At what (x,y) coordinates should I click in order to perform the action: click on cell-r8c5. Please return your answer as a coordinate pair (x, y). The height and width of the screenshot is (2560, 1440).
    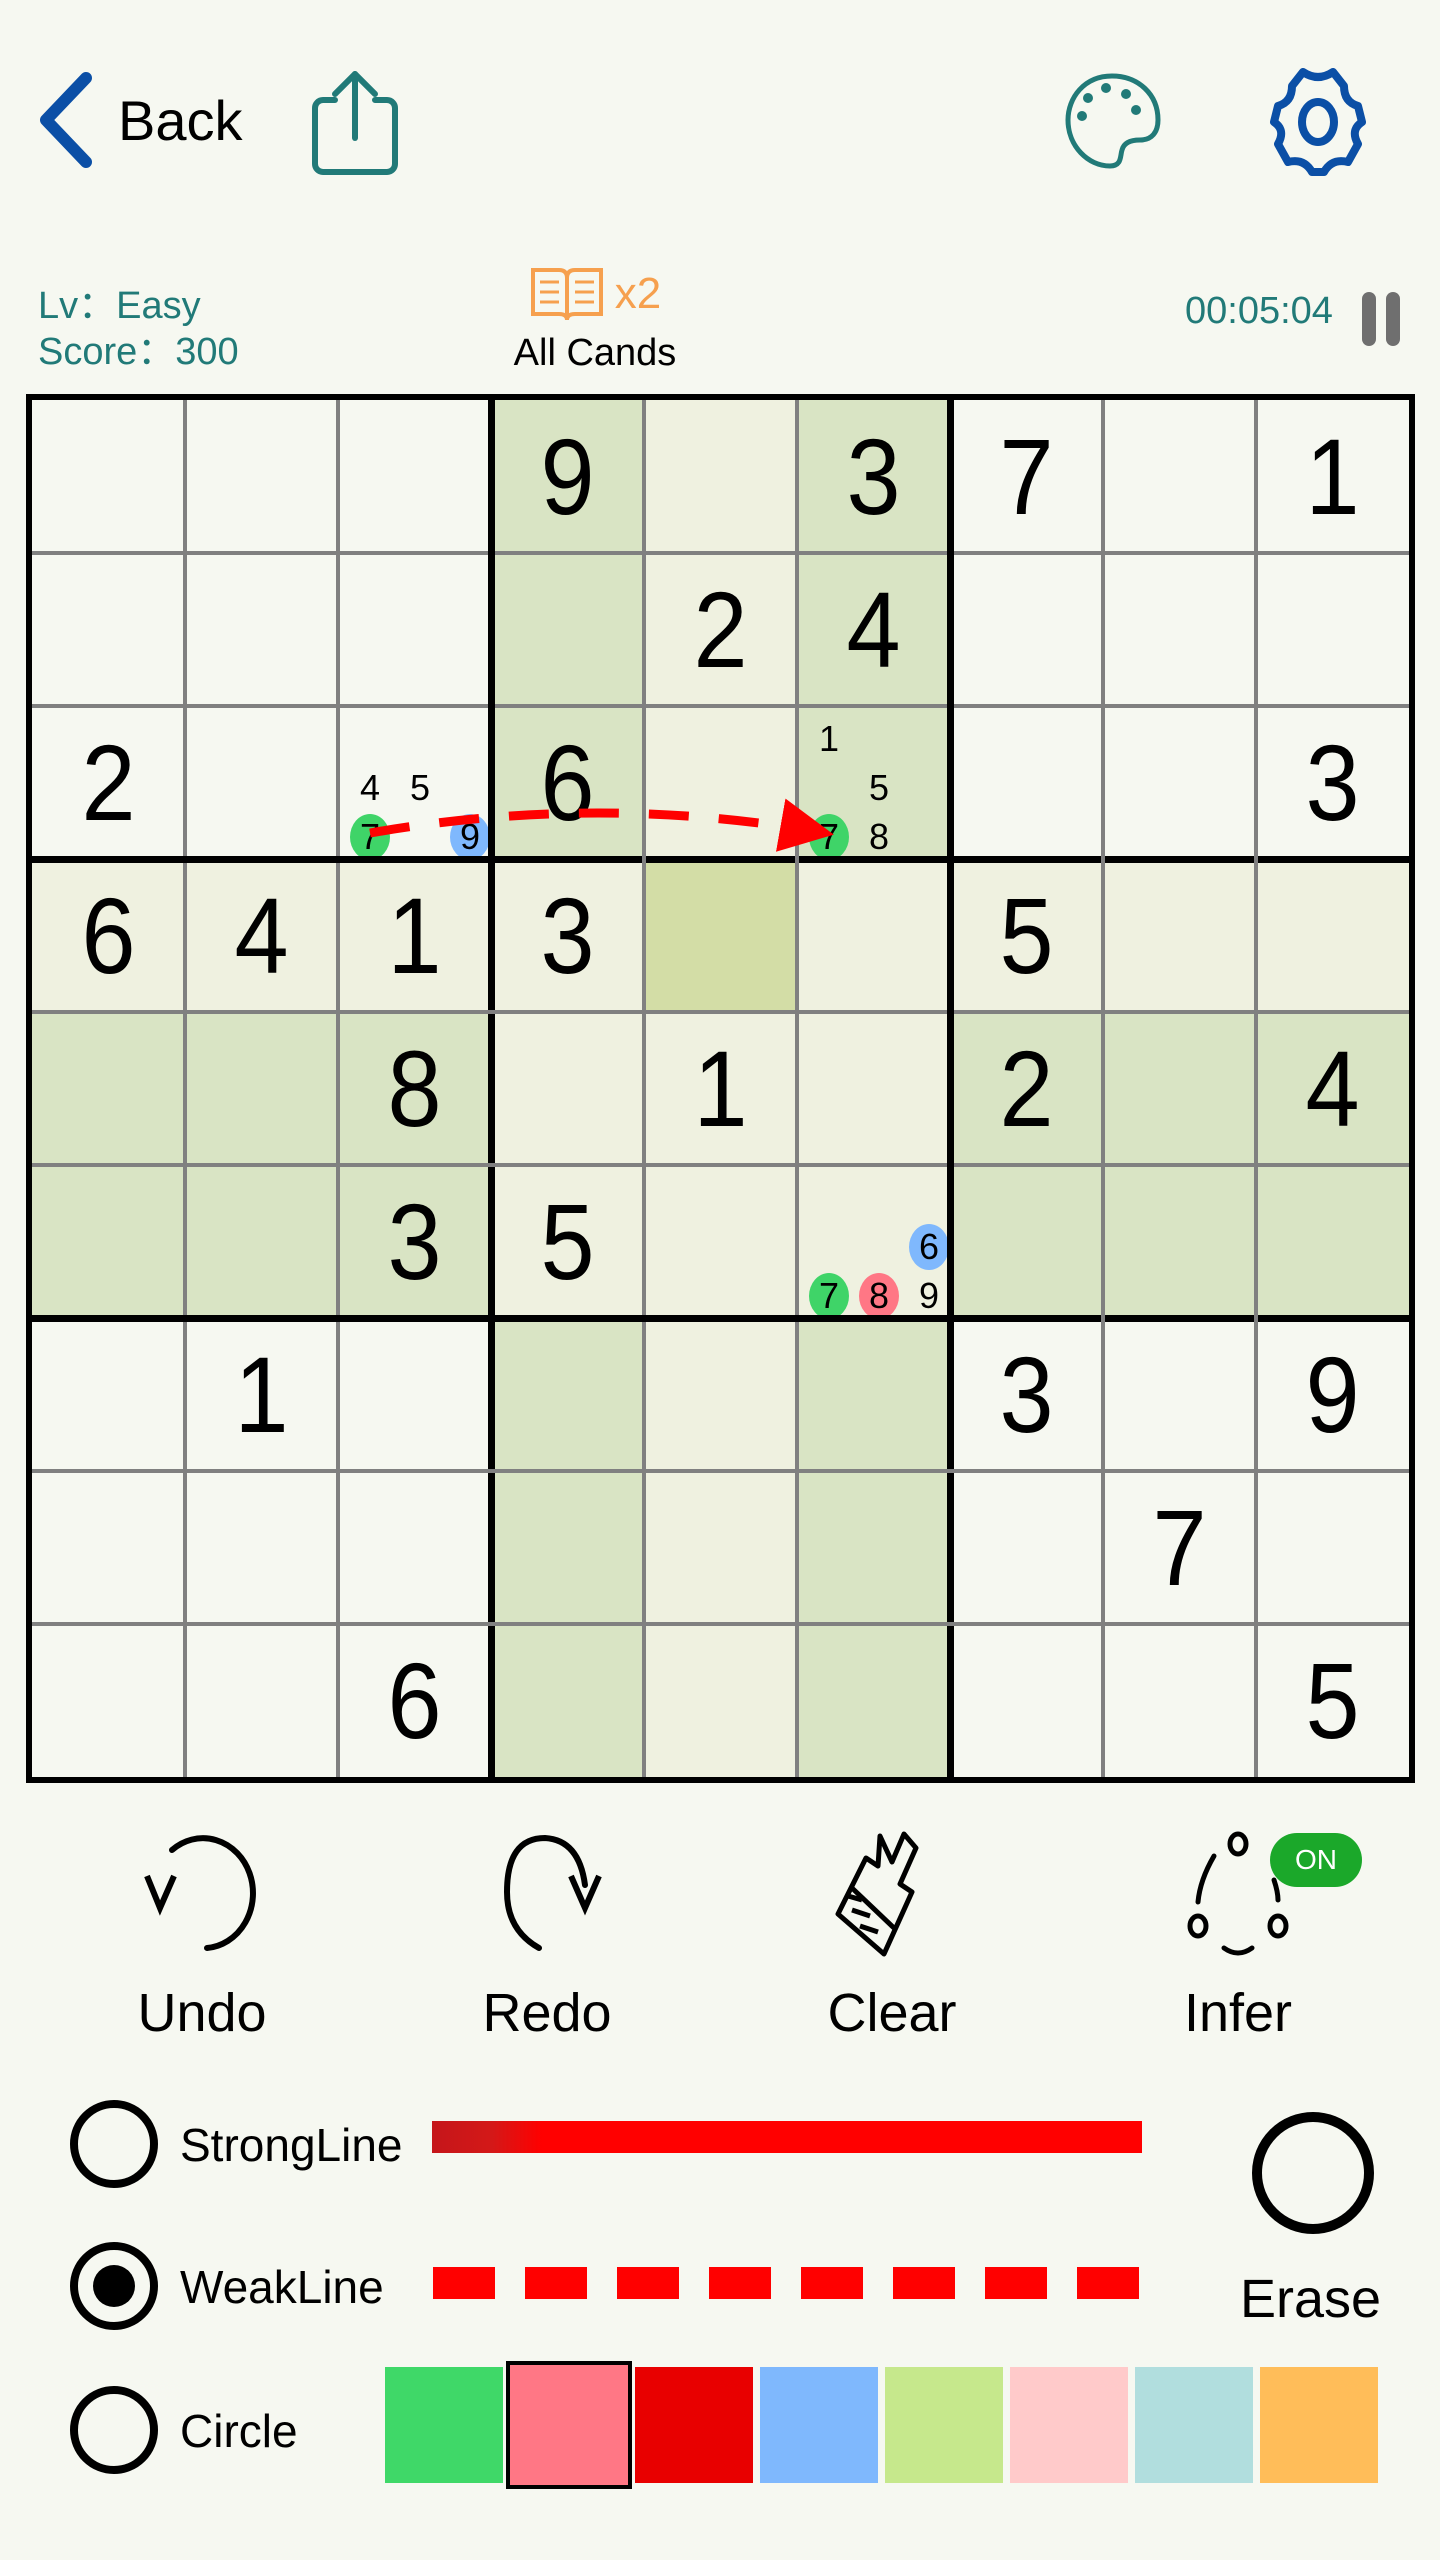
    Looking at the image, I should click on (720, 1547).